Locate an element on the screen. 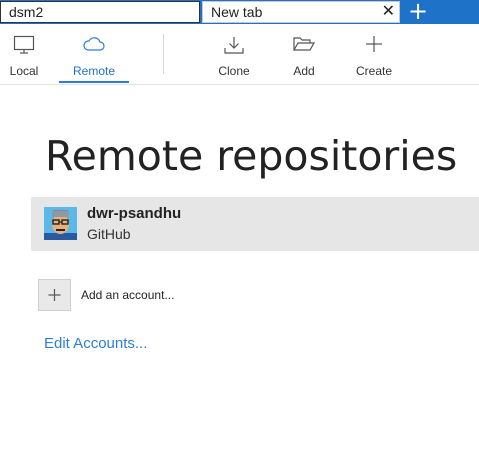 This screenshot has width=479, height=467. account-item: dwr-psandhu GitHub is located at coordinates (255, 224).